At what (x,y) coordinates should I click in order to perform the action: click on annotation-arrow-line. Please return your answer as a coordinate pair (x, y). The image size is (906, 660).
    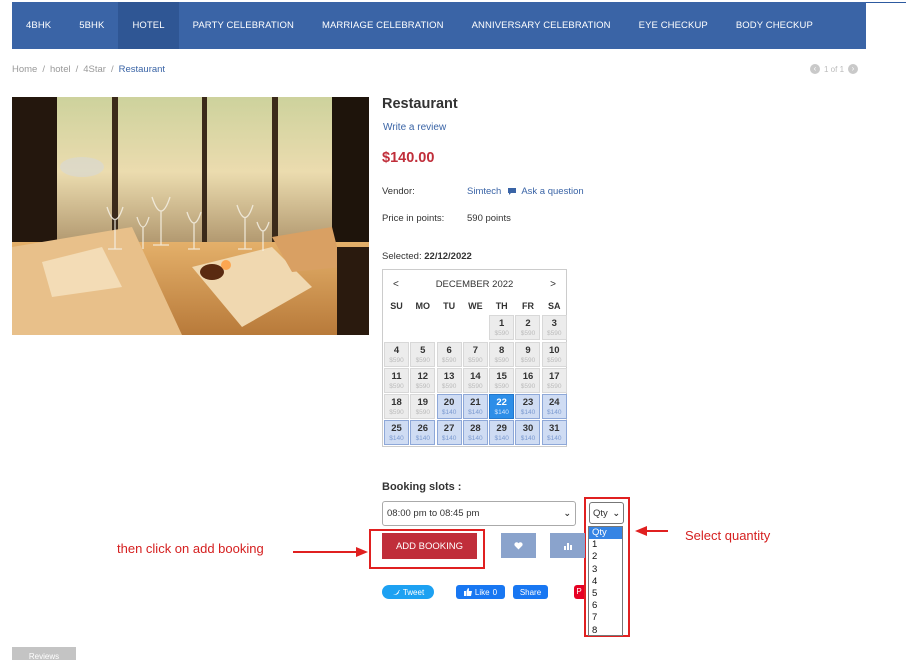
    Looking at the image, I should click on (657, 531).